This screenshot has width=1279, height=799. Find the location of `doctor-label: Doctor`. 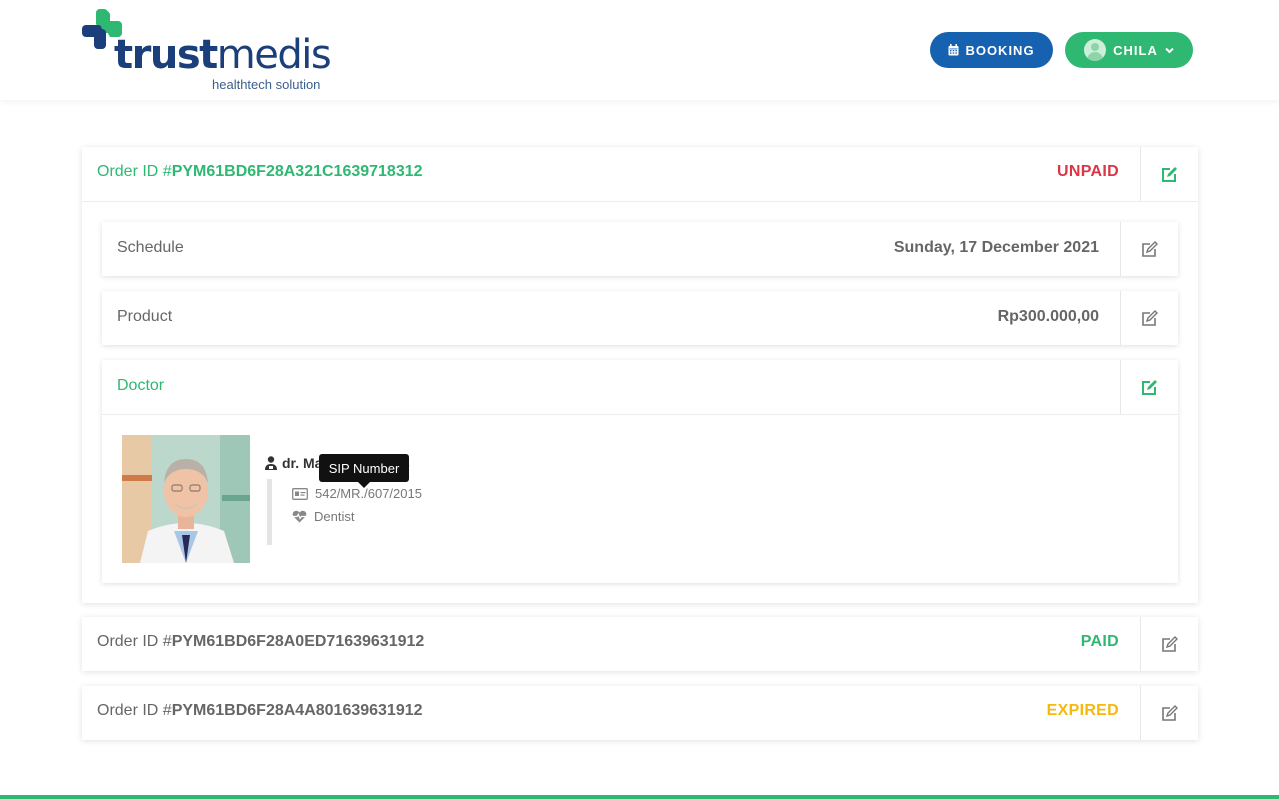

doctor-label: Doctor is located at coordinates (141, 385).